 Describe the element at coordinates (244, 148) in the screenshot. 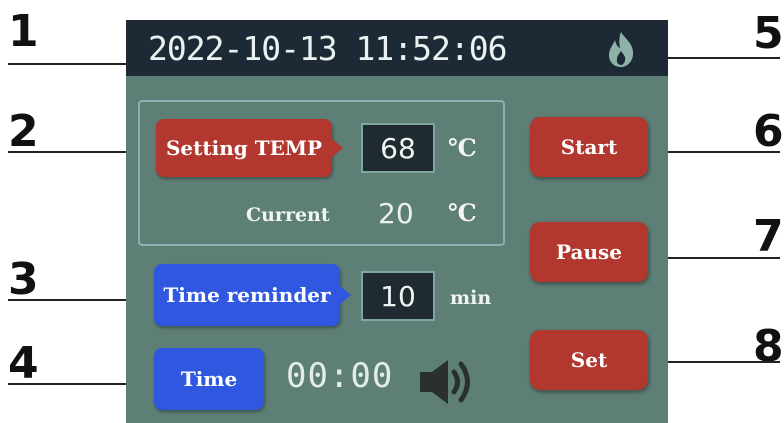

I see `setting-temp-button: Setting TEMP` at that location.